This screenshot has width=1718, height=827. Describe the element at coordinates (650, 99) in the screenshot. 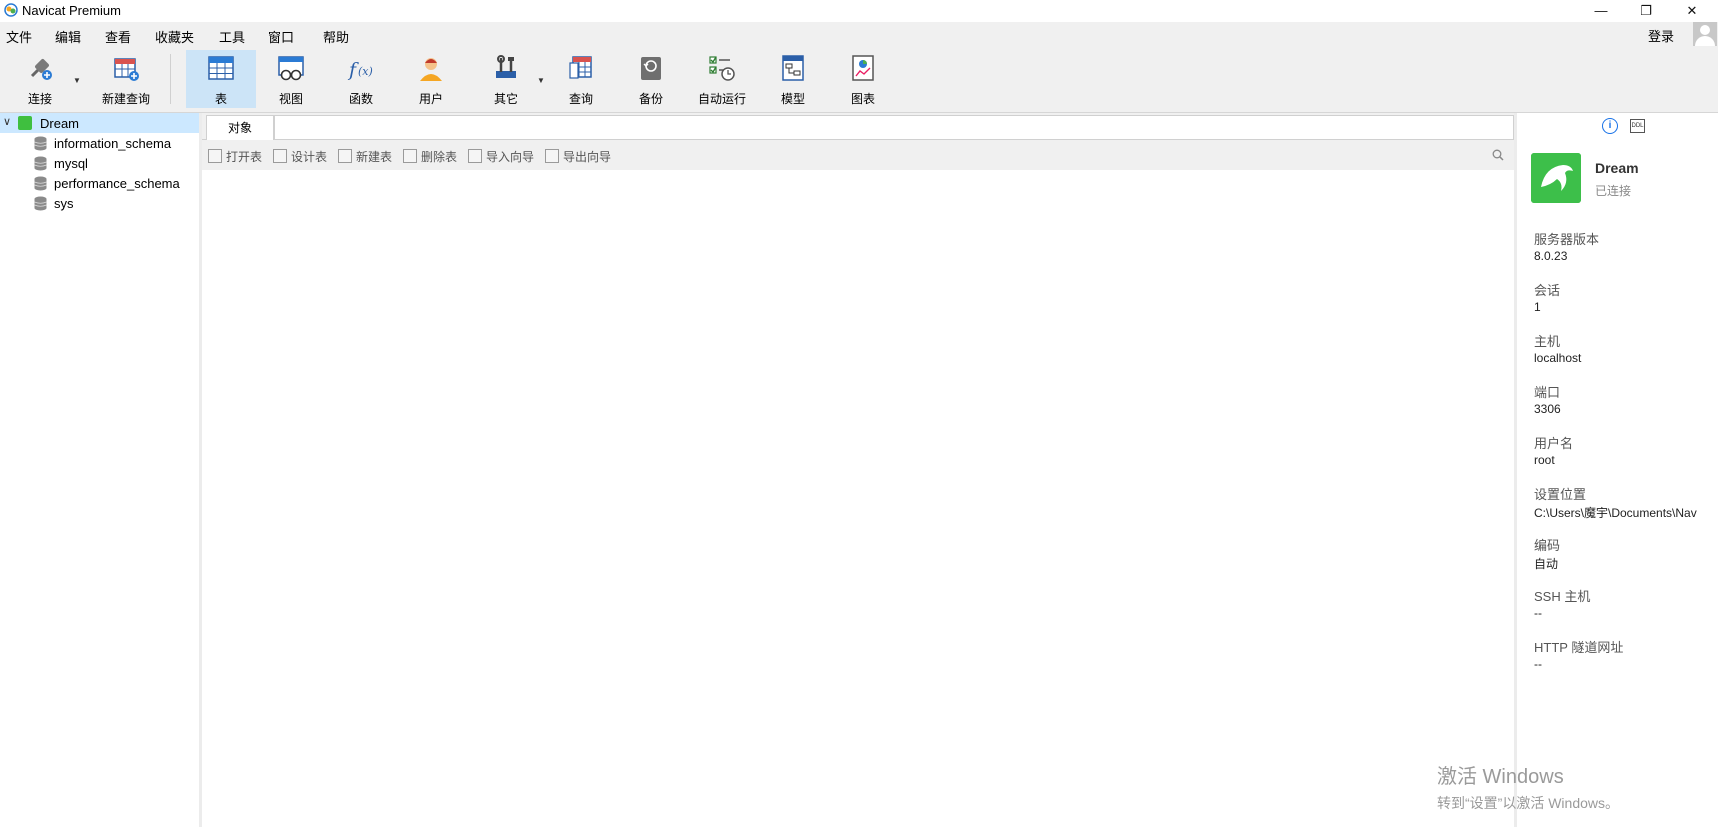

I see `toolbar-backup-label: 备份` at that location.